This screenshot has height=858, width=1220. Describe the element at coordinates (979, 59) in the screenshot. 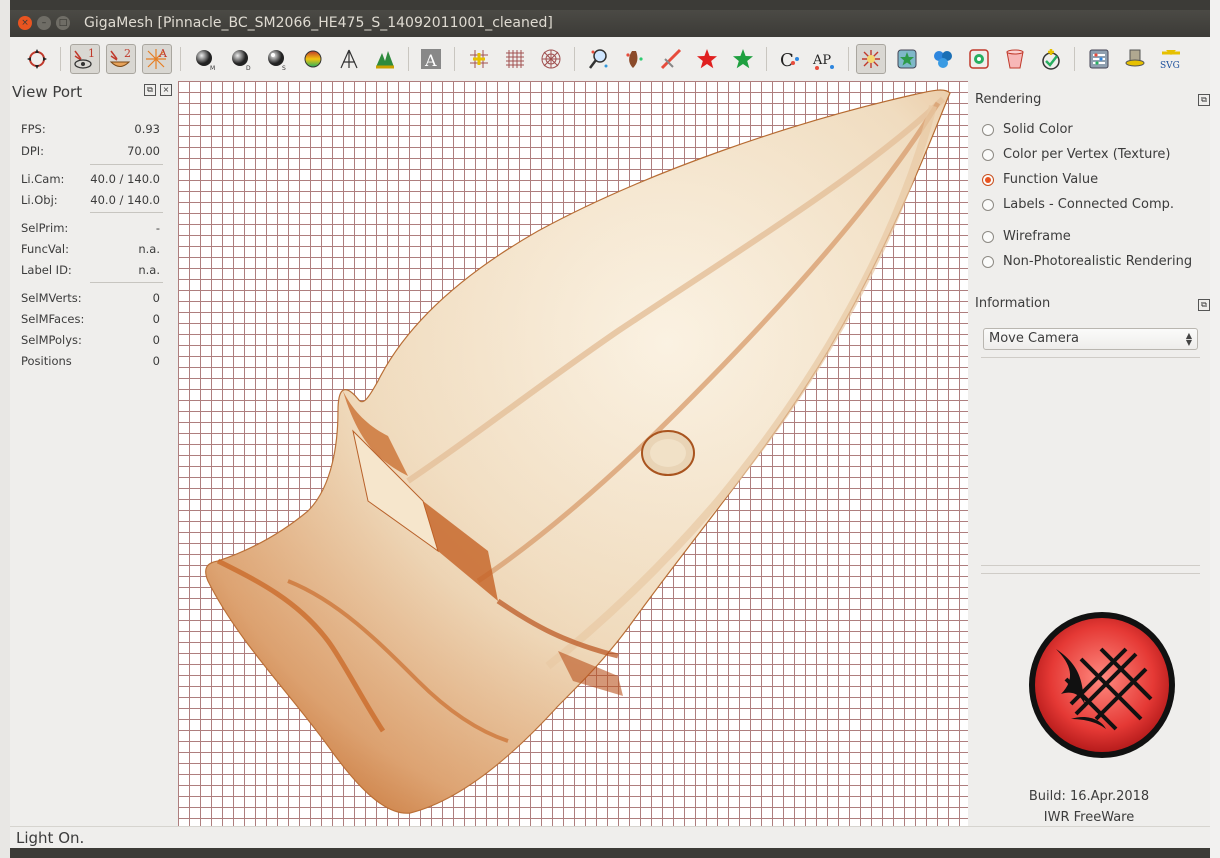

I see `green-gear-icon` at that location.